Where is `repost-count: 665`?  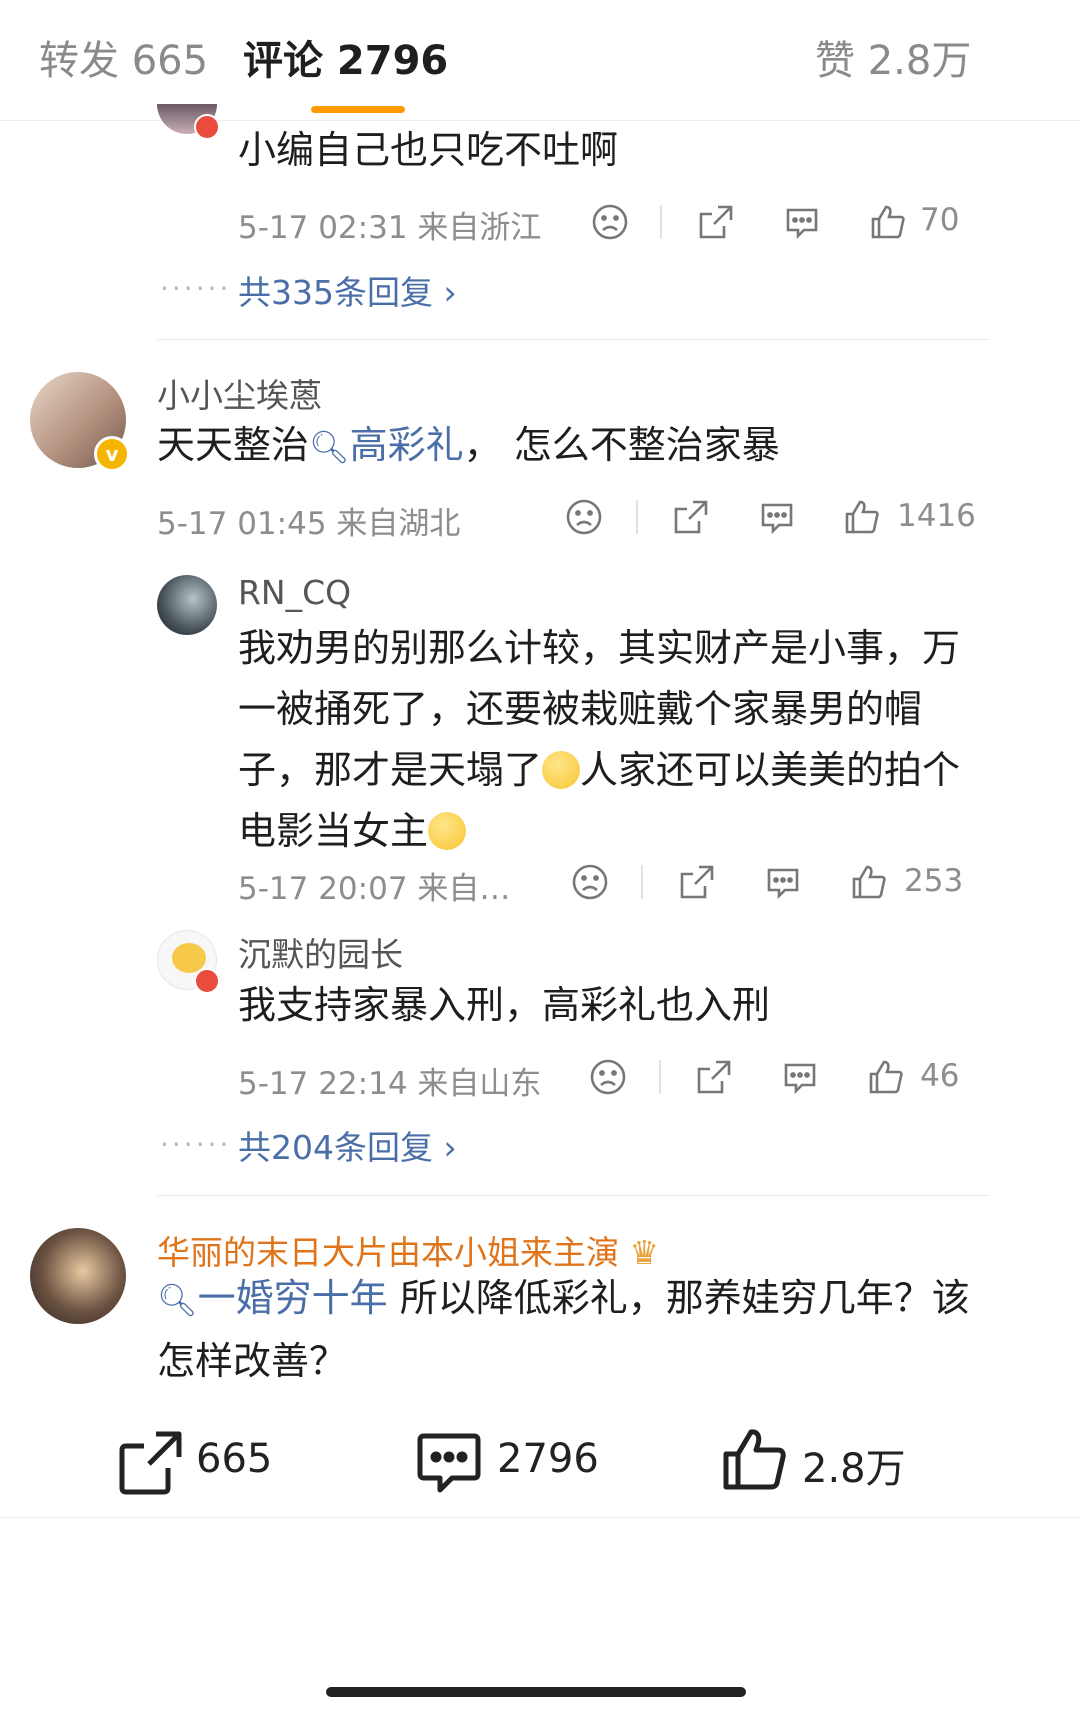 repost-count: 665 is located at coordinates (234, 1459).